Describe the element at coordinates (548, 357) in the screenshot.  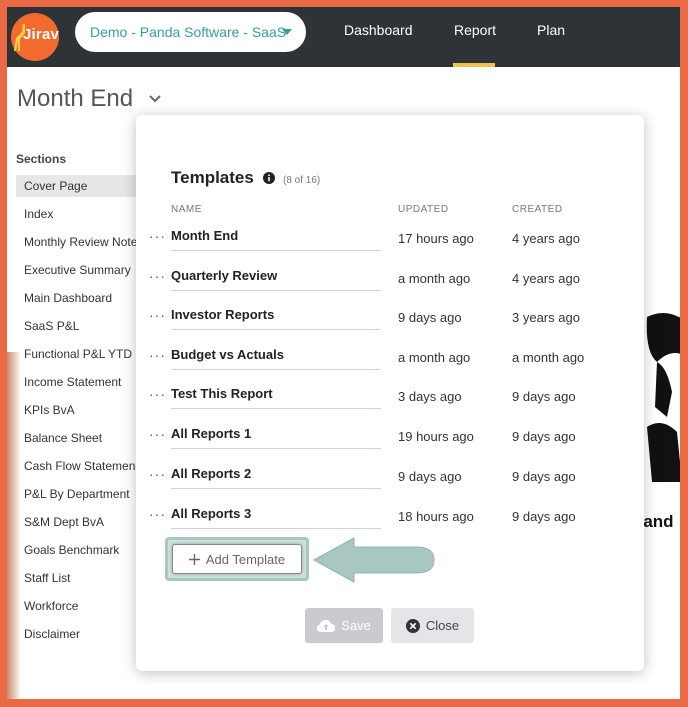
I see `template-created: a month ago` at that location.